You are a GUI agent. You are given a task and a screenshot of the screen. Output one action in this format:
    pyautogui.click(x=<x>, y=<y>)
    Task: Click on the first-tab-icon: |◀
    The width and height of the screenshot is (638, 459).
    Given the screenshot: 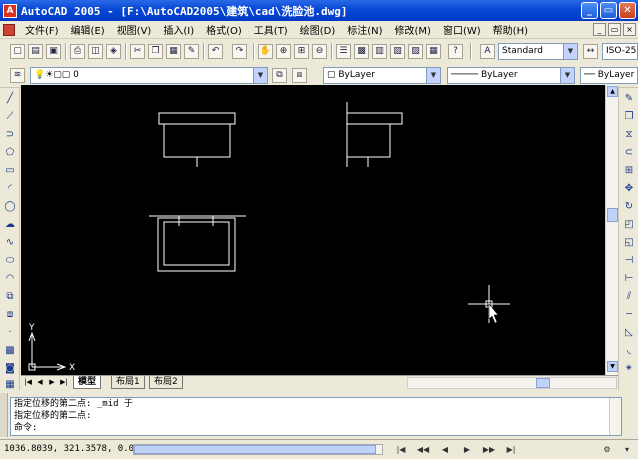 What is the action you would take?
    pyautogui.click(x=28, y=382)
    